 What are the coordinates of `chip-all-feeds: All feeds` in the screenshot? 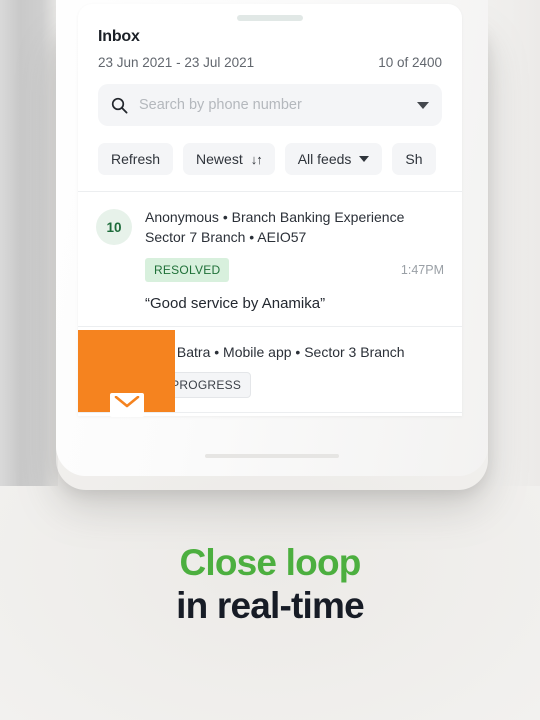 It's located at (333, 159).